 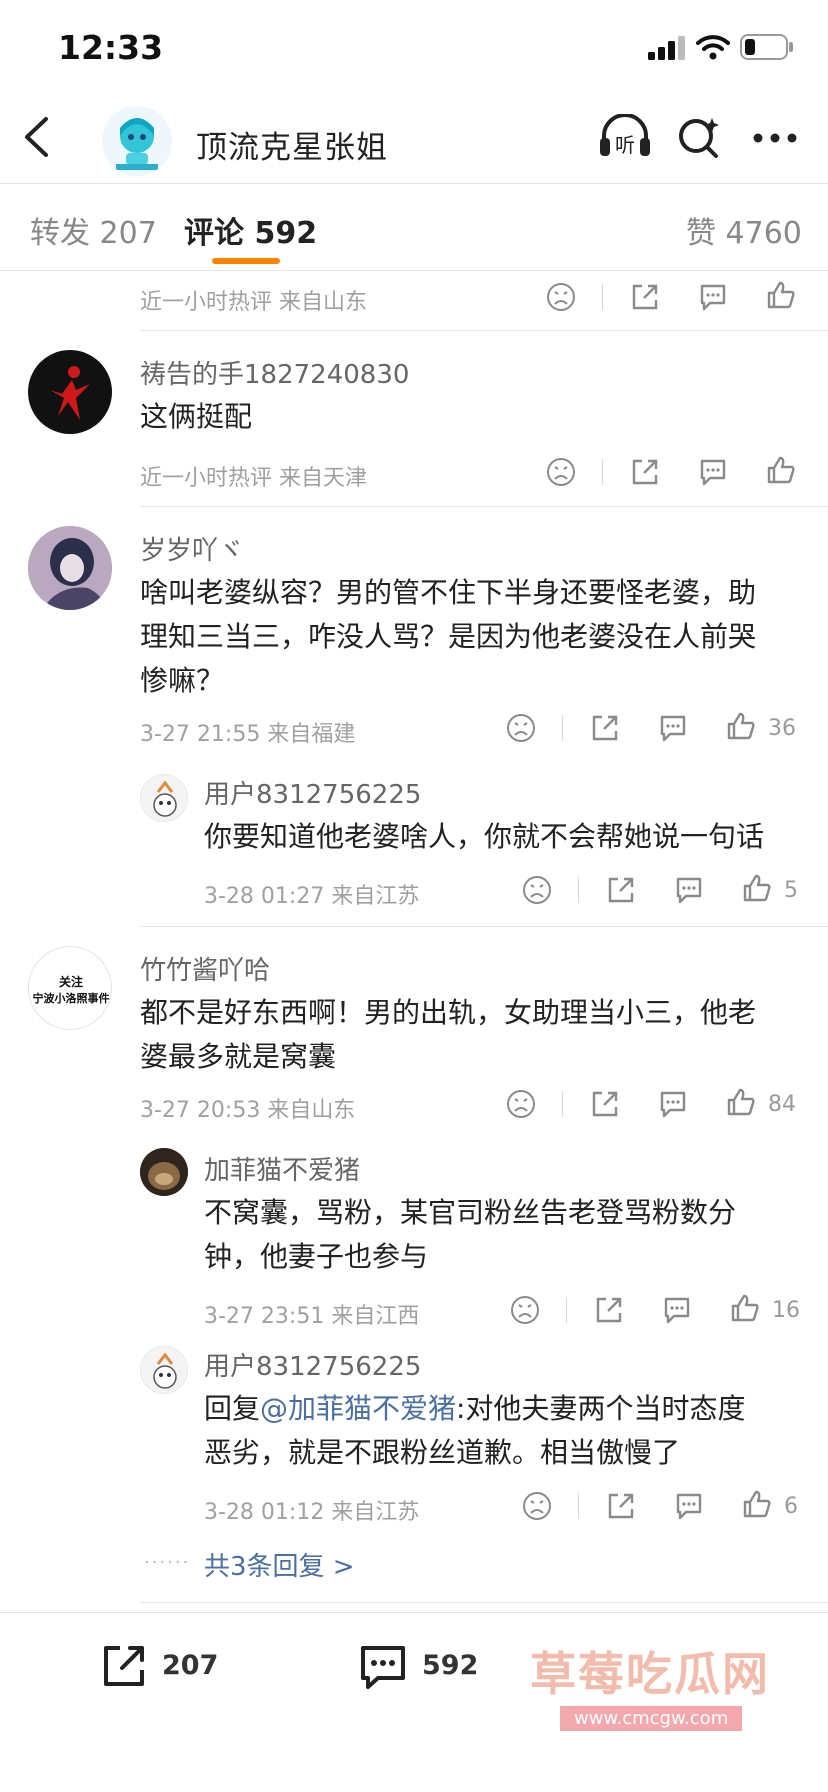 I want to click on reply-meta: 3-28 01:27 来自江苏, so click(x=312, y=896).